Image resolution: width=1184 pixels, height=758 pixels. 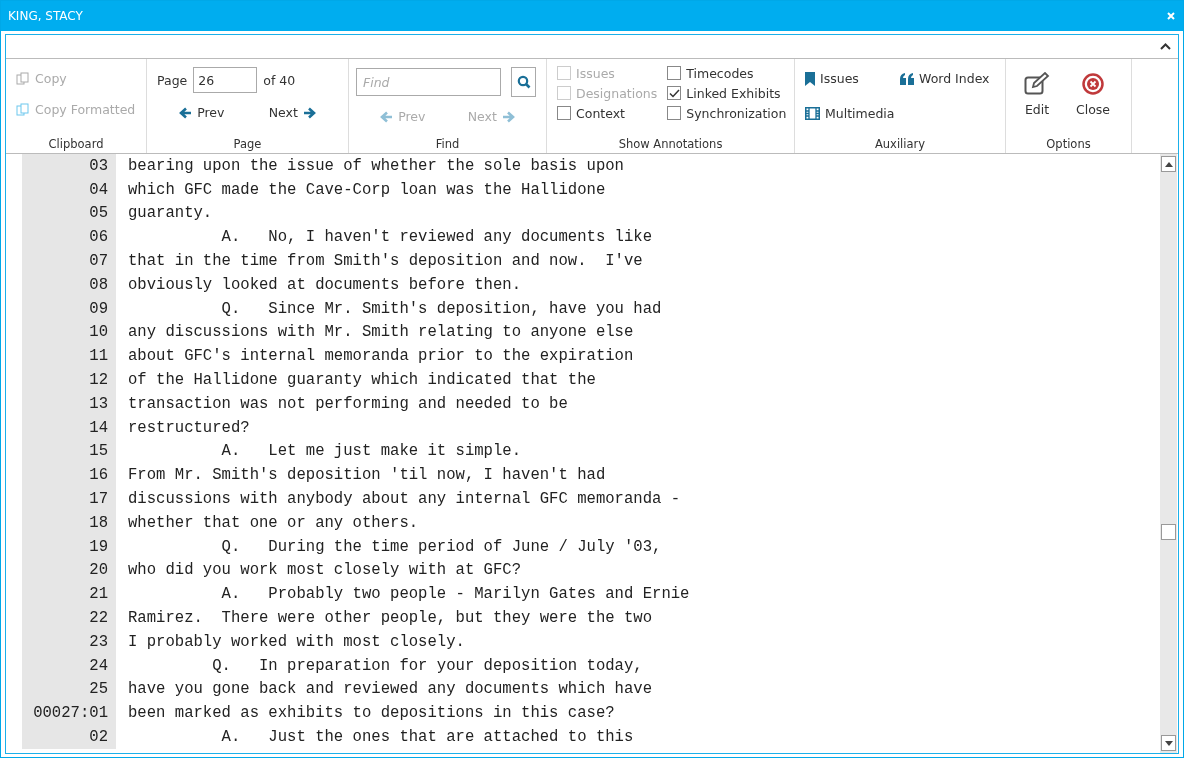 What do you see at coordinates (69, 285) in the screenshot?
I see `line-number: 08` at bounding box center [69, 285].